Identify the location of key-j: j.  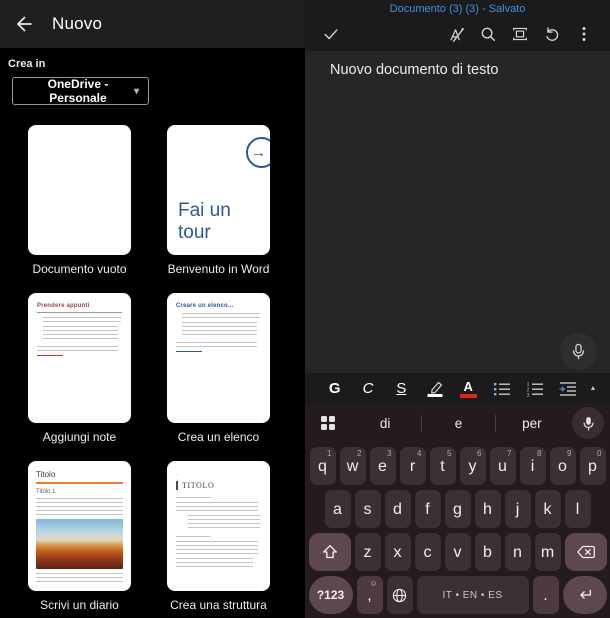
(517, 509).